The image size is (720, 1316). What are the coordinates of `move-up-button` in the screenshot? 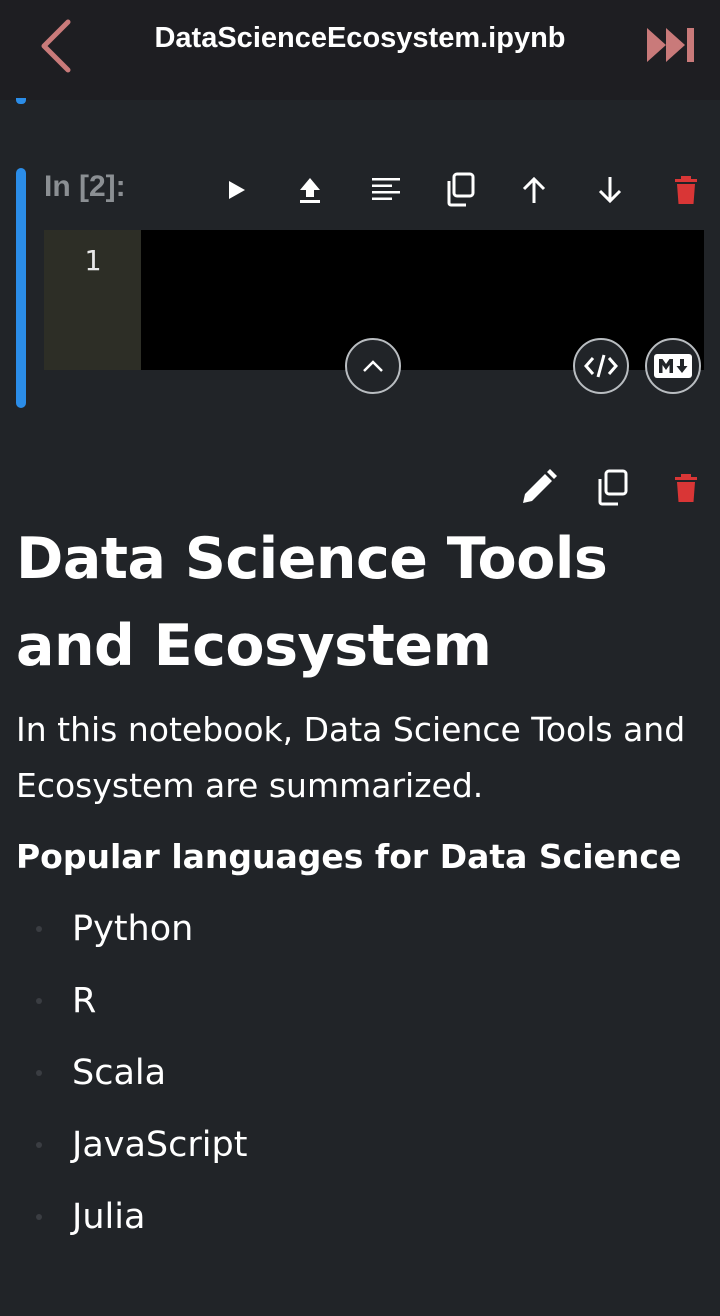 It's located at (534, 190).